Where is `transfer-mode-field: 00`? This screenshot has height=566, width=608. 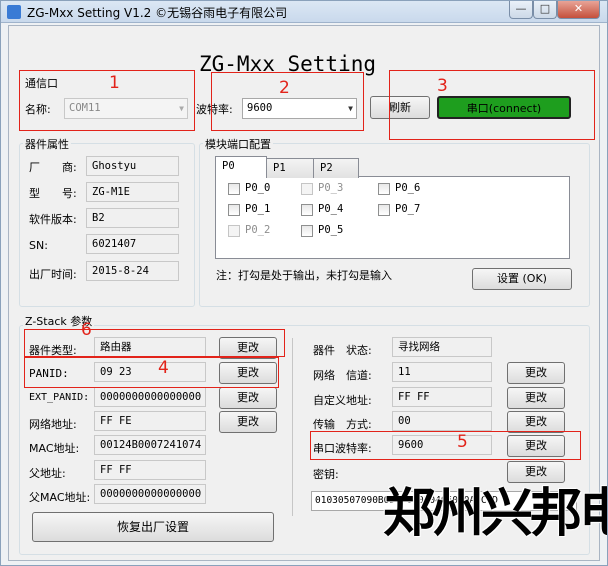
transfer-mode-field: 00 is located at coordinates (442, 421).